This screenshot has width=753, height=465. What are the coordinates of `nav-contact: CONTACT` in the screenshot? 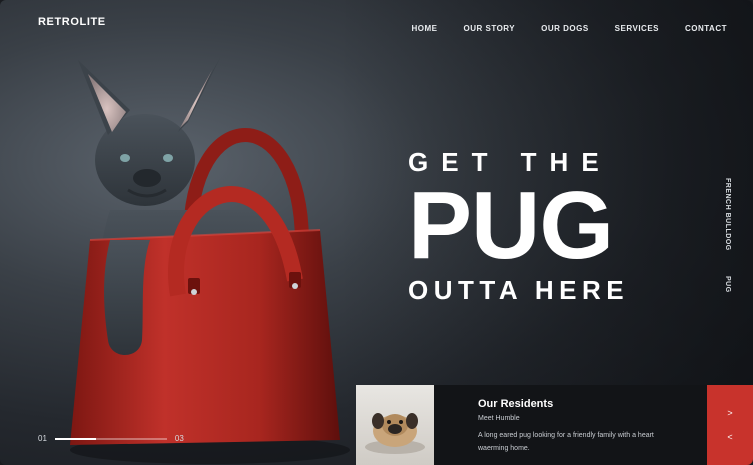 It's located at (706, 28).